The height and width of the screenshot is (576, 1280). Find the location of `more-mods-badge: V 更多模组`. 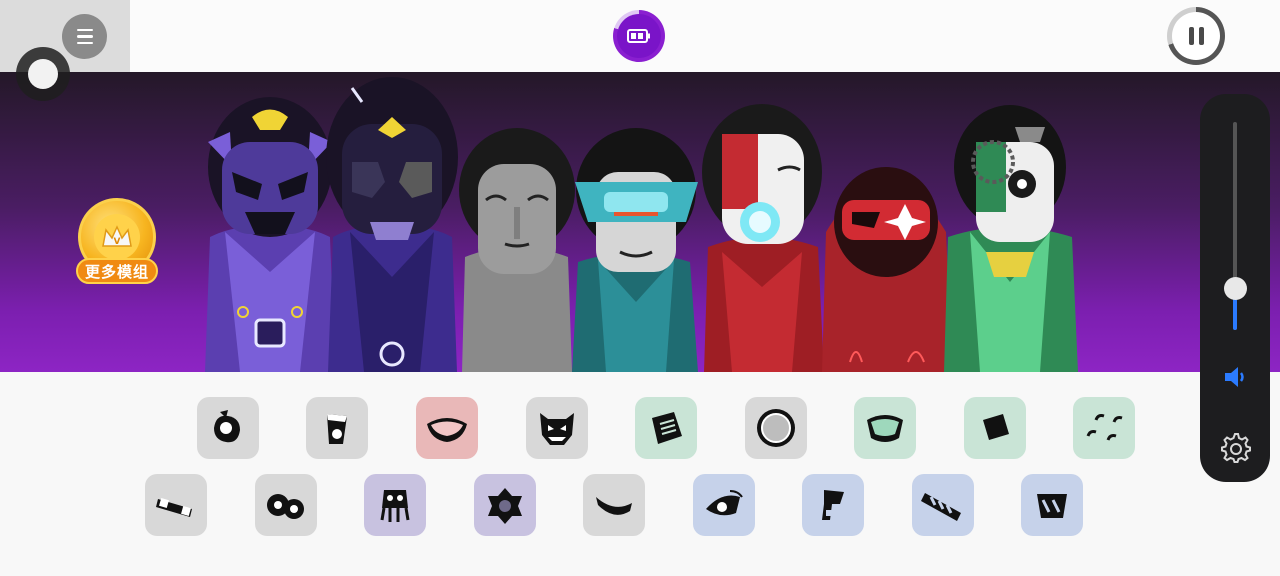

more-mods-badge: V 更多模组 is located at coordinates (117, 244).